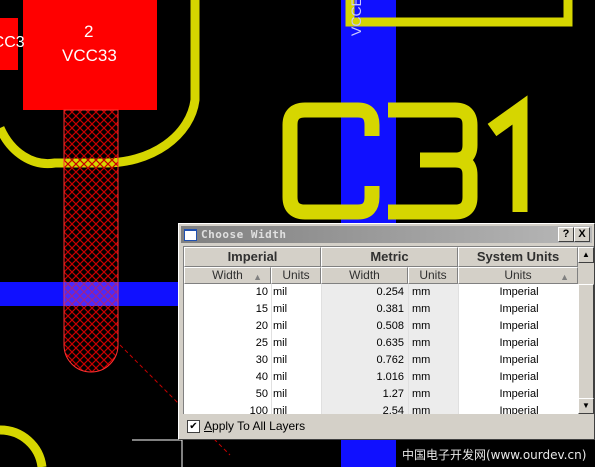 The image size is (595, 467). Describe the element at coordinates (494, 455) in the screenshot. I see `watermark: 中国电子开发网(www.ourdev.cn)` at that location.